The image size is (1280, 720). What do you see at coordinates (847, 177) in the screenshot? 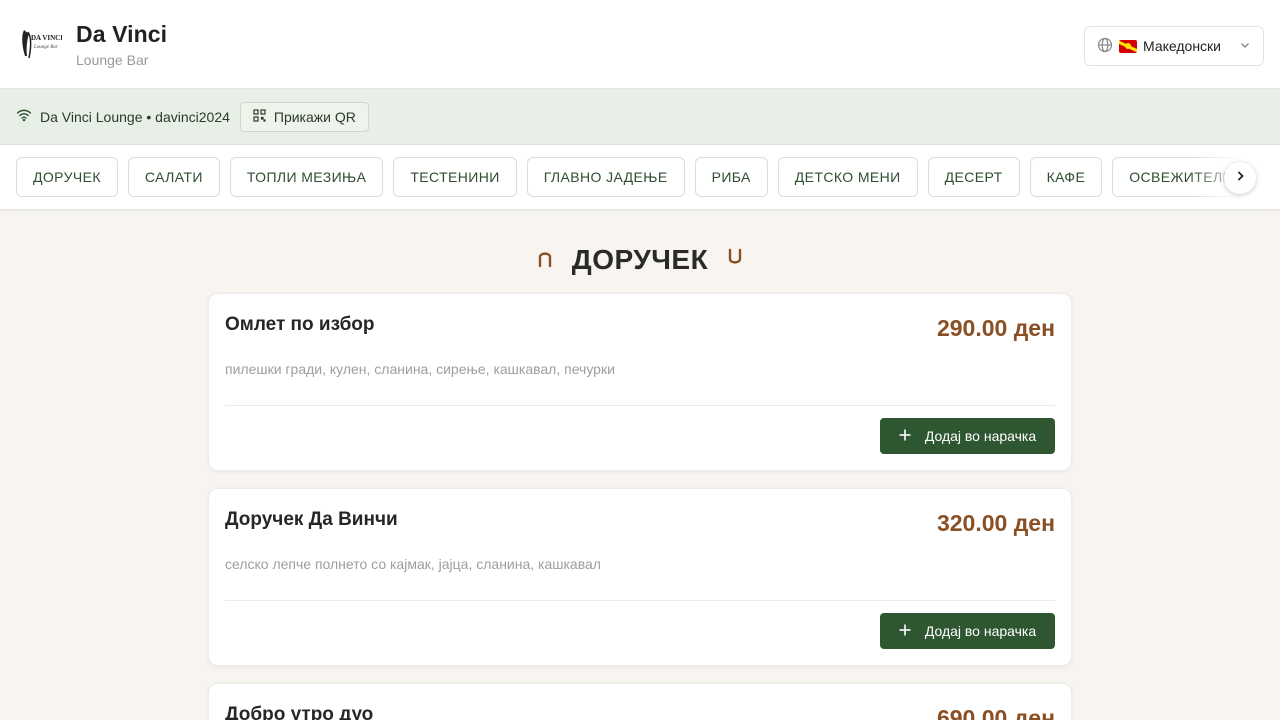
I see `category-tab: ДЕТСКО МЕНИ` at bounding box center [847, 177].